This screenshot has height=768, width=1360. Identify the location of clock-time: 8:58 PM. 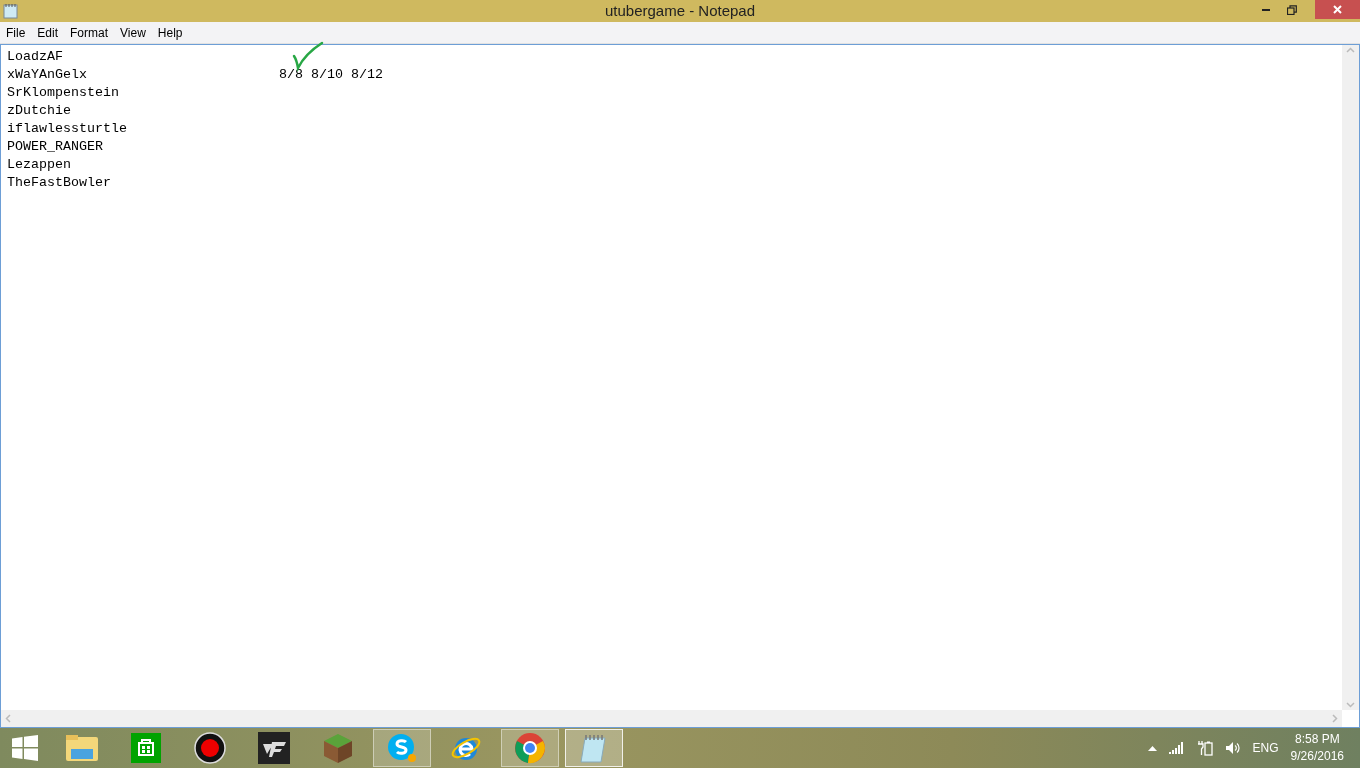
(1317, 739).